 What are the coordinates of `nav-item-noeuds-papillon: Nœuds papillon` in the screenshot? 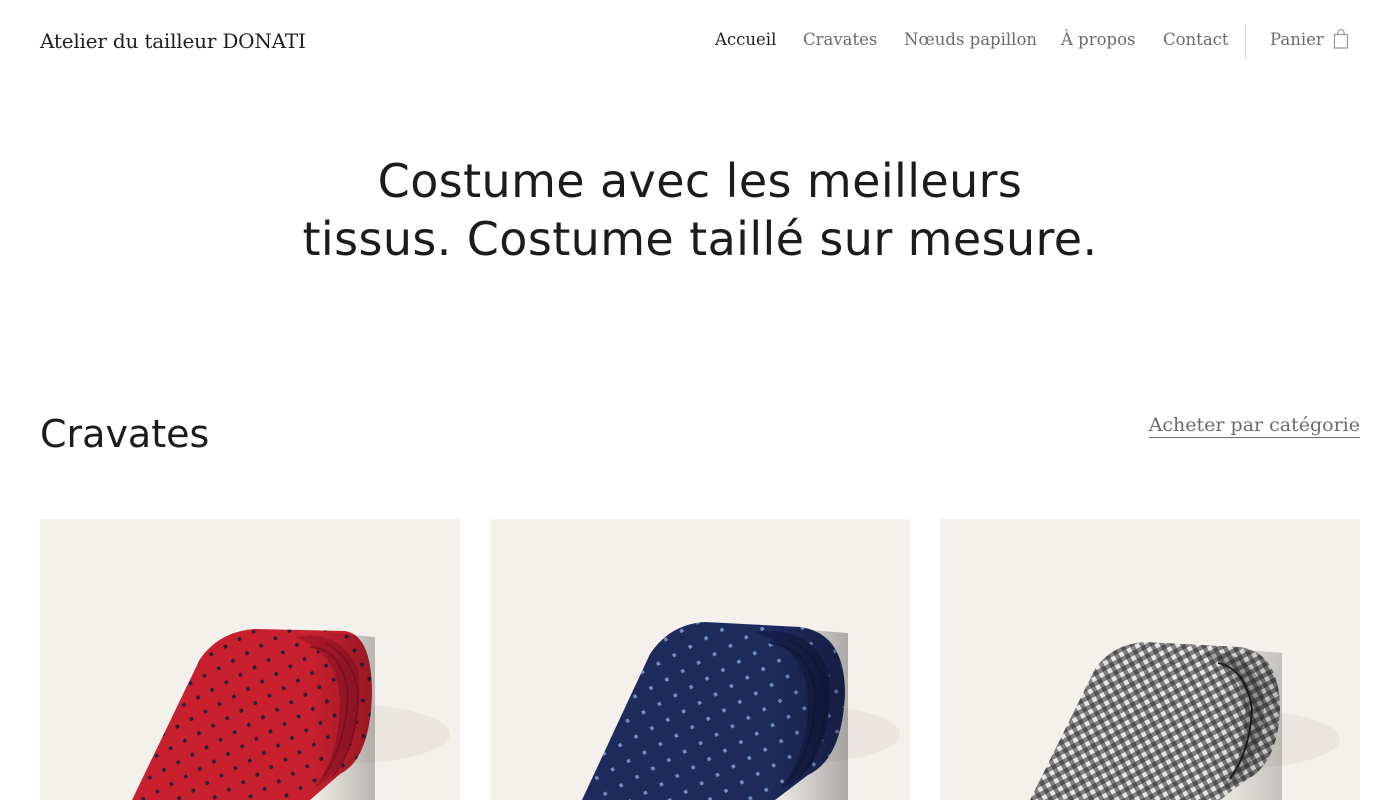 It's located at (970, 39).